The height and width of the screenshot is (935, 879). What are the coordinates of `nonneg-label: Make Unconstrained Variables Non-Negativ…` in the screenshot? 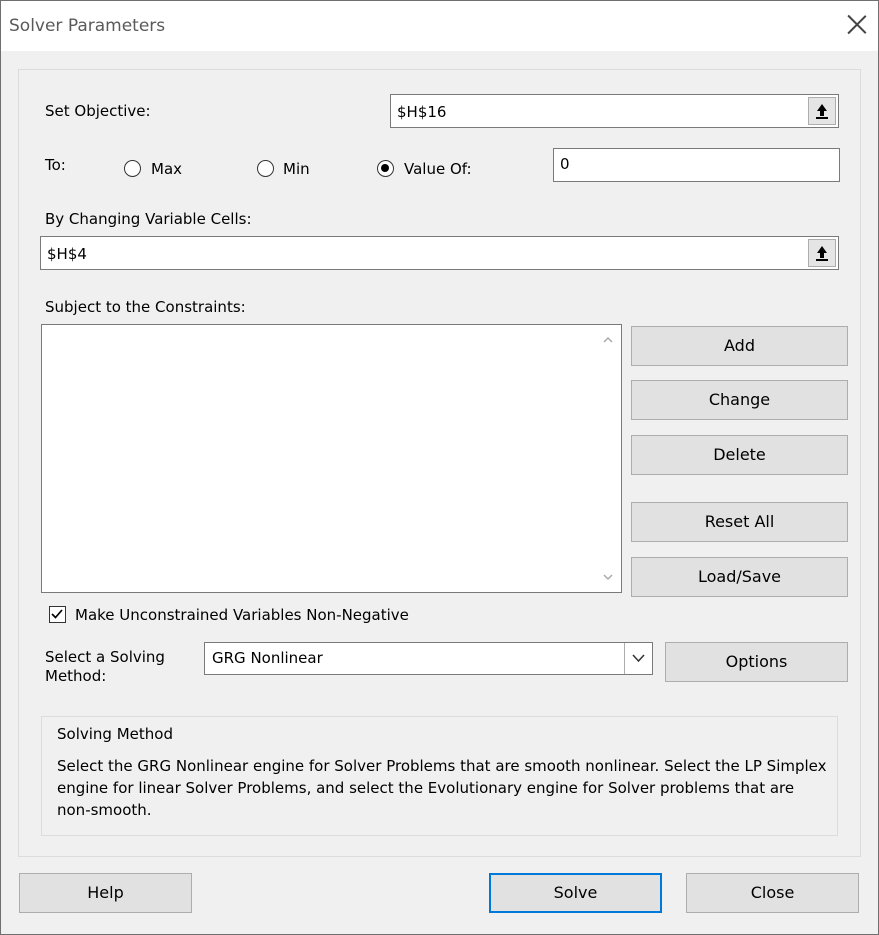 It's located at (242, 615).